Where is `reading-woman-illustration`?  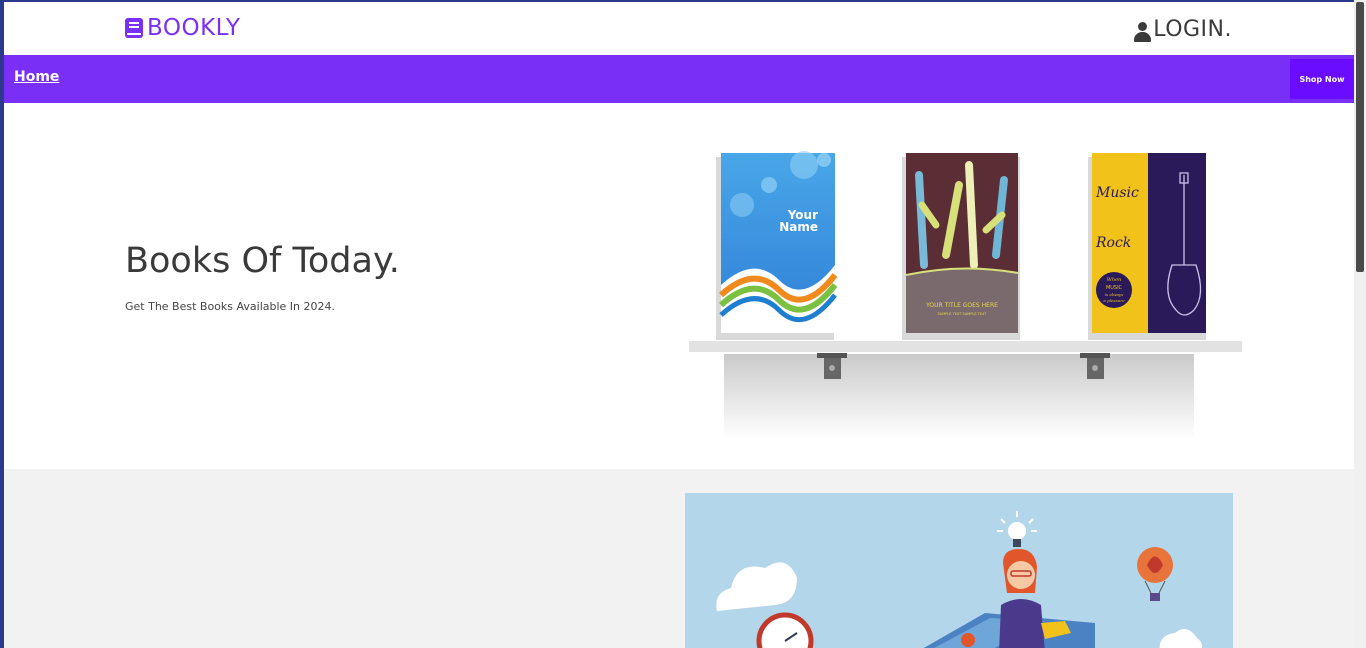 reading-woman-illustration is located at coordinates (959, 570).